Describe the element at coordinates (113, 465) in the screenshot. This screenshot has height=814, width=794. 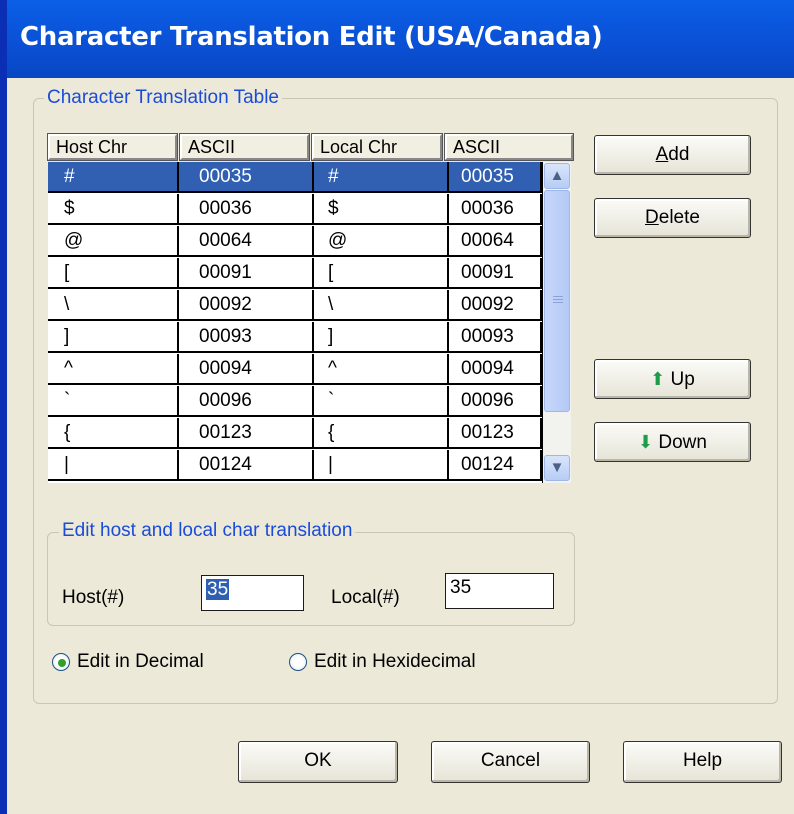
I see `host-chr-cell: |` at that location.